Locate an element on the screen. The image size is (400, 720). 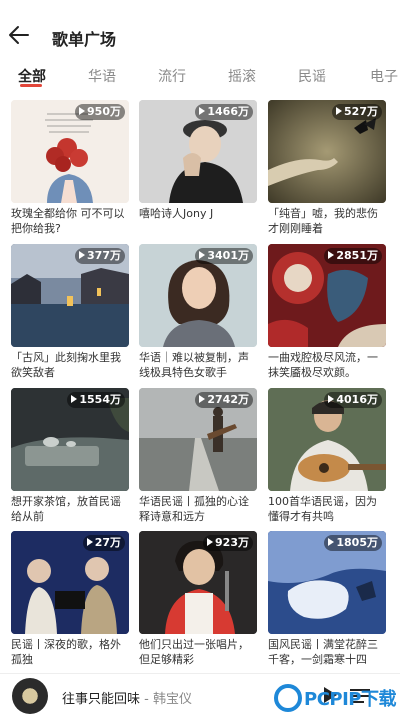
play-count-badge: 2742万 is located at coordinates (224, 400).